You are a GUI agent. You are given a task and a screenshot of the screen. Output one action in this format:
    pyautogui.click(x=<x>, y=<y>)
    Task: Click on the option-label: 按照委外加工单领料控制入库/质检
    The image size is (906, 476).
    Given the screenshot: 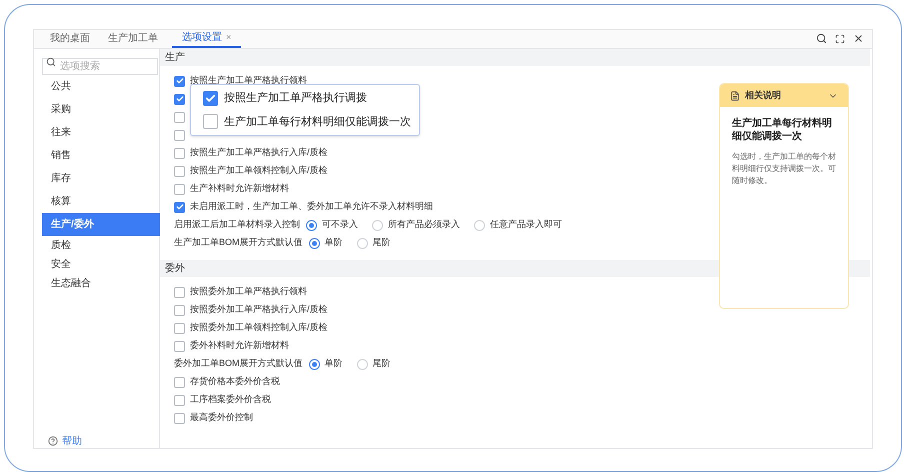 What is the action you would take?
    pyautogui.click(x=259, y=327)
    